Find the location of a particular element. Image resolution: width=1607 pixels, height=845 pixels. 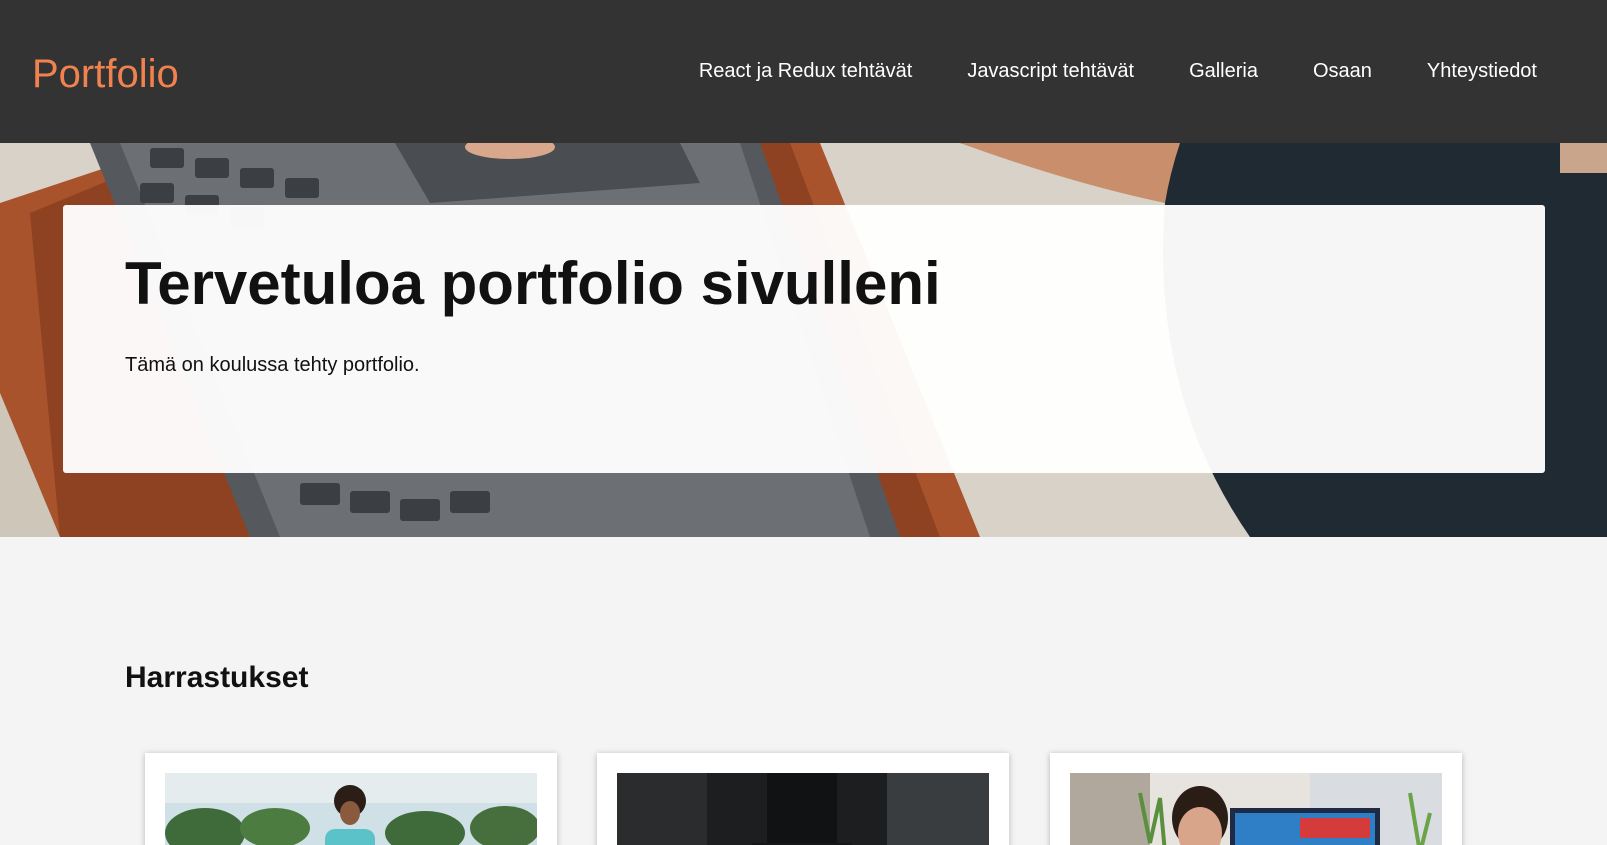

brand-logo-link: Portfolio is located at coordinates (105, 74).